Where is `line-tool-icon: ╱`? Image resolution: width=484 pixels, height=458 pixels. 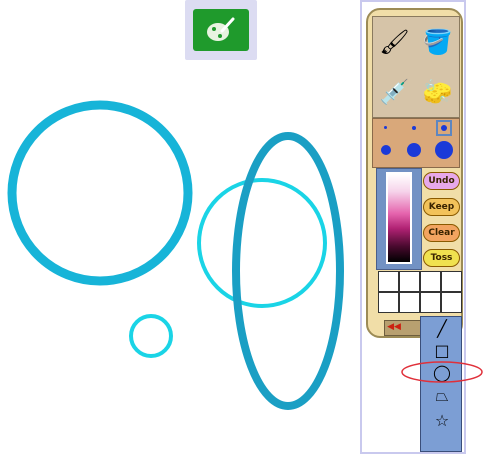
line-tool-icon: ╱ is located at coordinates (442, 328).